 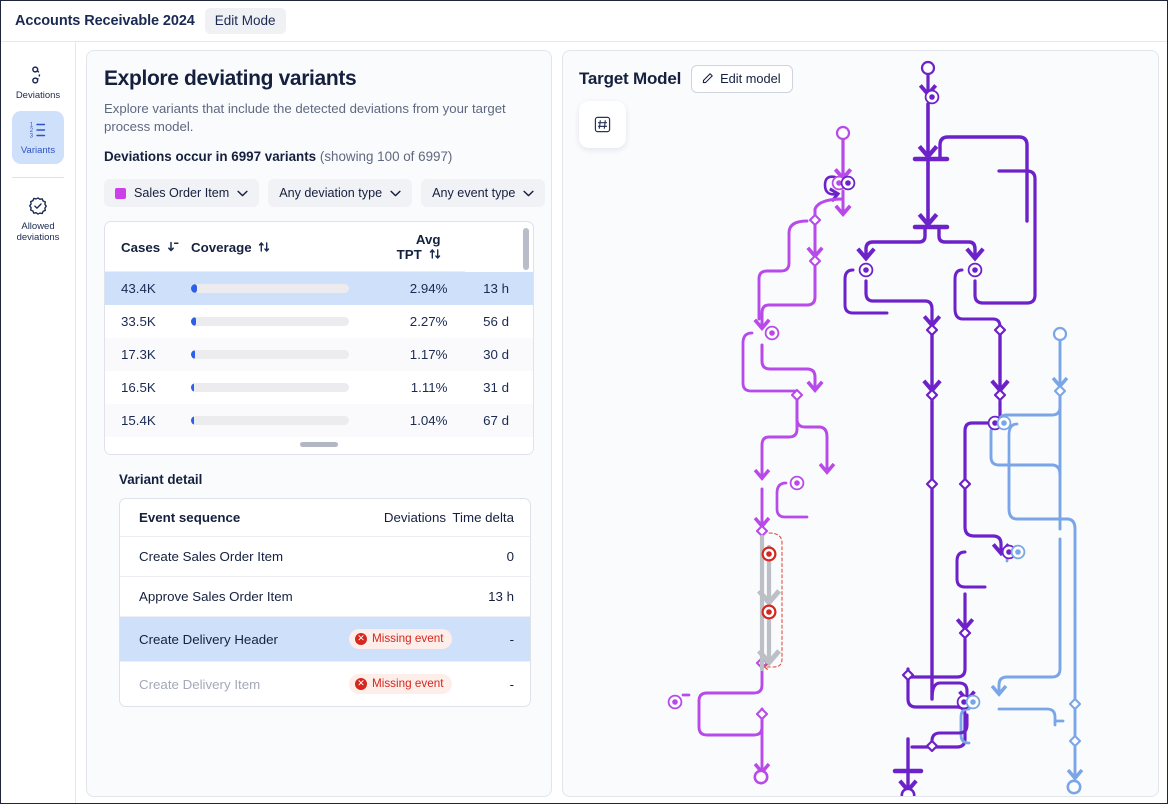 What do you see at coordinates (141, 247) in the screenshot?
I see `column-label: Cases` at bounding box center [141, 247].